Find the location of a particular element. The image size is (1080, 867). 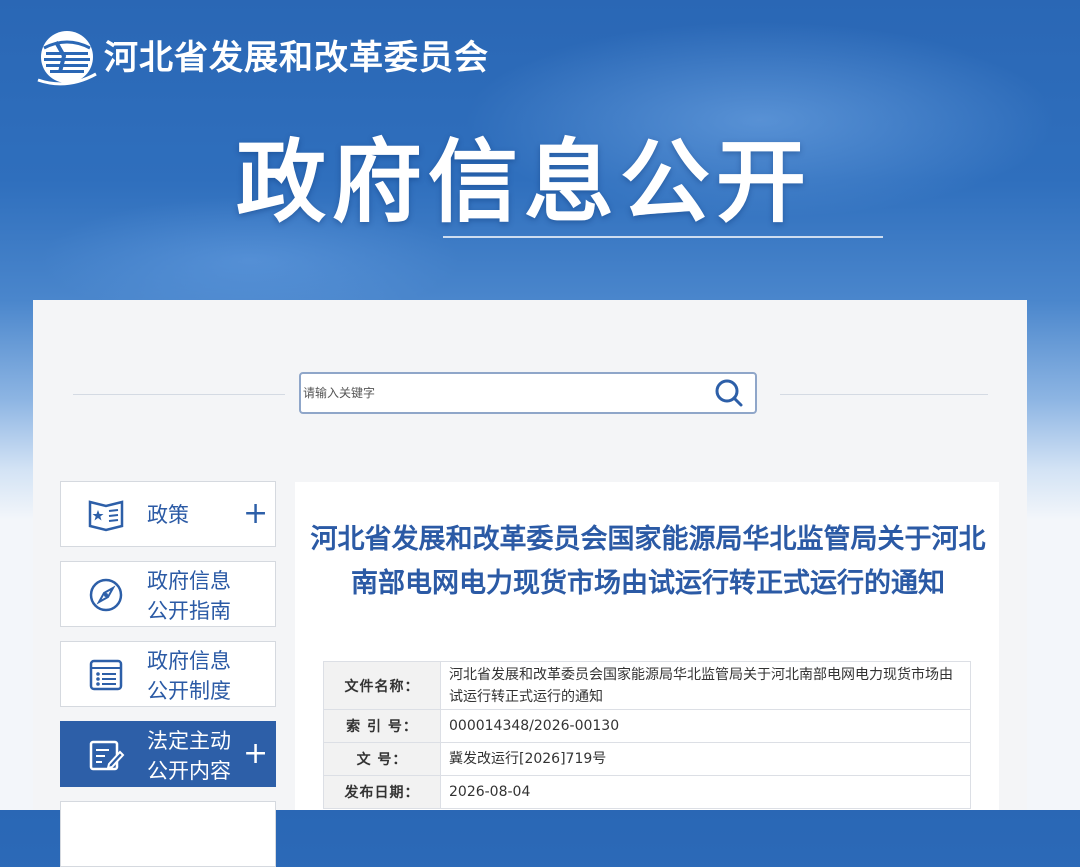

meta-key: 索 引 号： is located at coordinates (382, 726).